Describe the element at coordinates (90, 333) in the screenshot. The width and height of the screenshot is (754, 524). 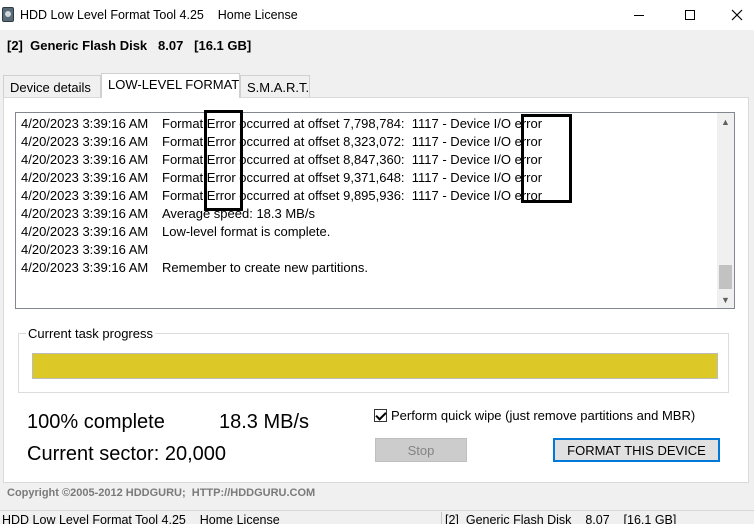
I see `progress-group-label: Current task progress` at that location.